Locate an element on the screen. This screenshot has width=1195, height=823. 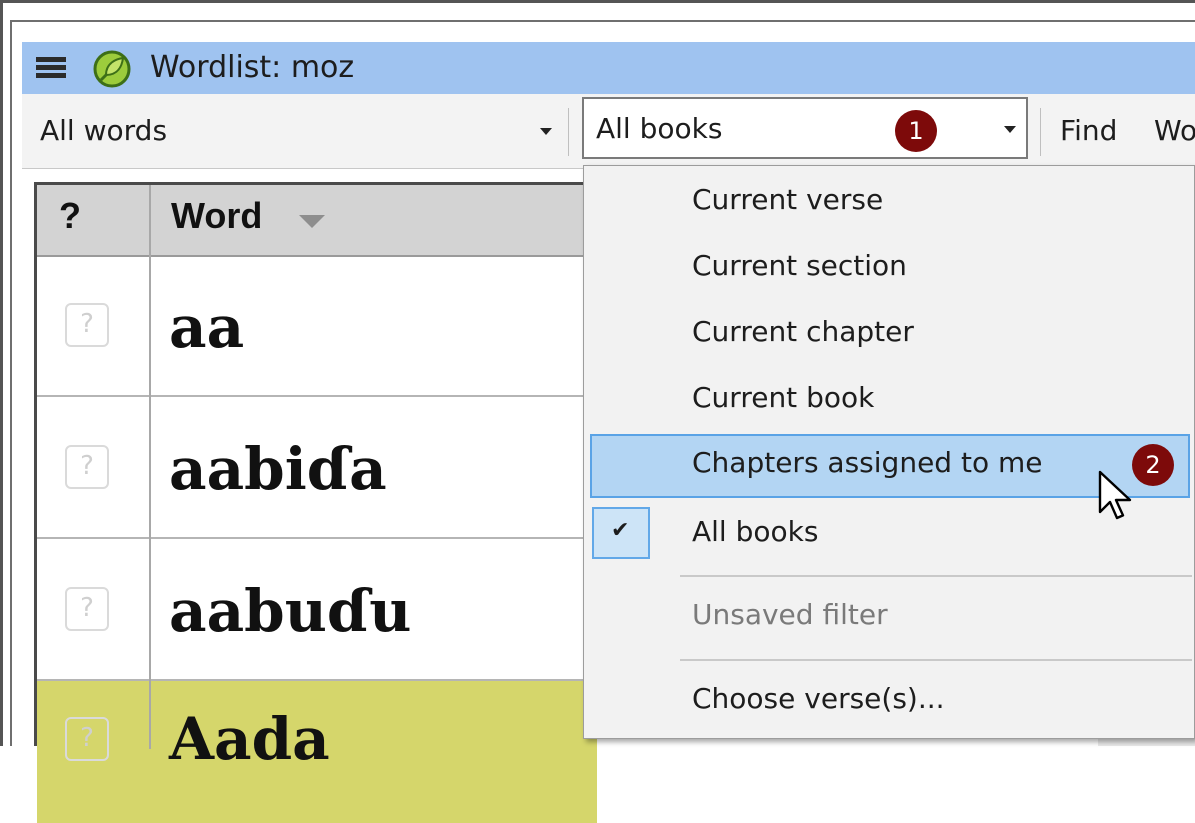
callout-badge-1: 1 is located at coordinates (916, 131).